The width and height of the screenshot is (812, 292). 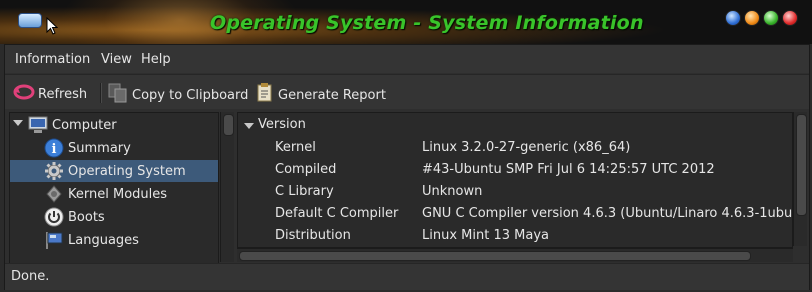 What do you see at coordinates (38, 125) in the screenshot?
I see `computer-icon` at bounding box center [38, 125].